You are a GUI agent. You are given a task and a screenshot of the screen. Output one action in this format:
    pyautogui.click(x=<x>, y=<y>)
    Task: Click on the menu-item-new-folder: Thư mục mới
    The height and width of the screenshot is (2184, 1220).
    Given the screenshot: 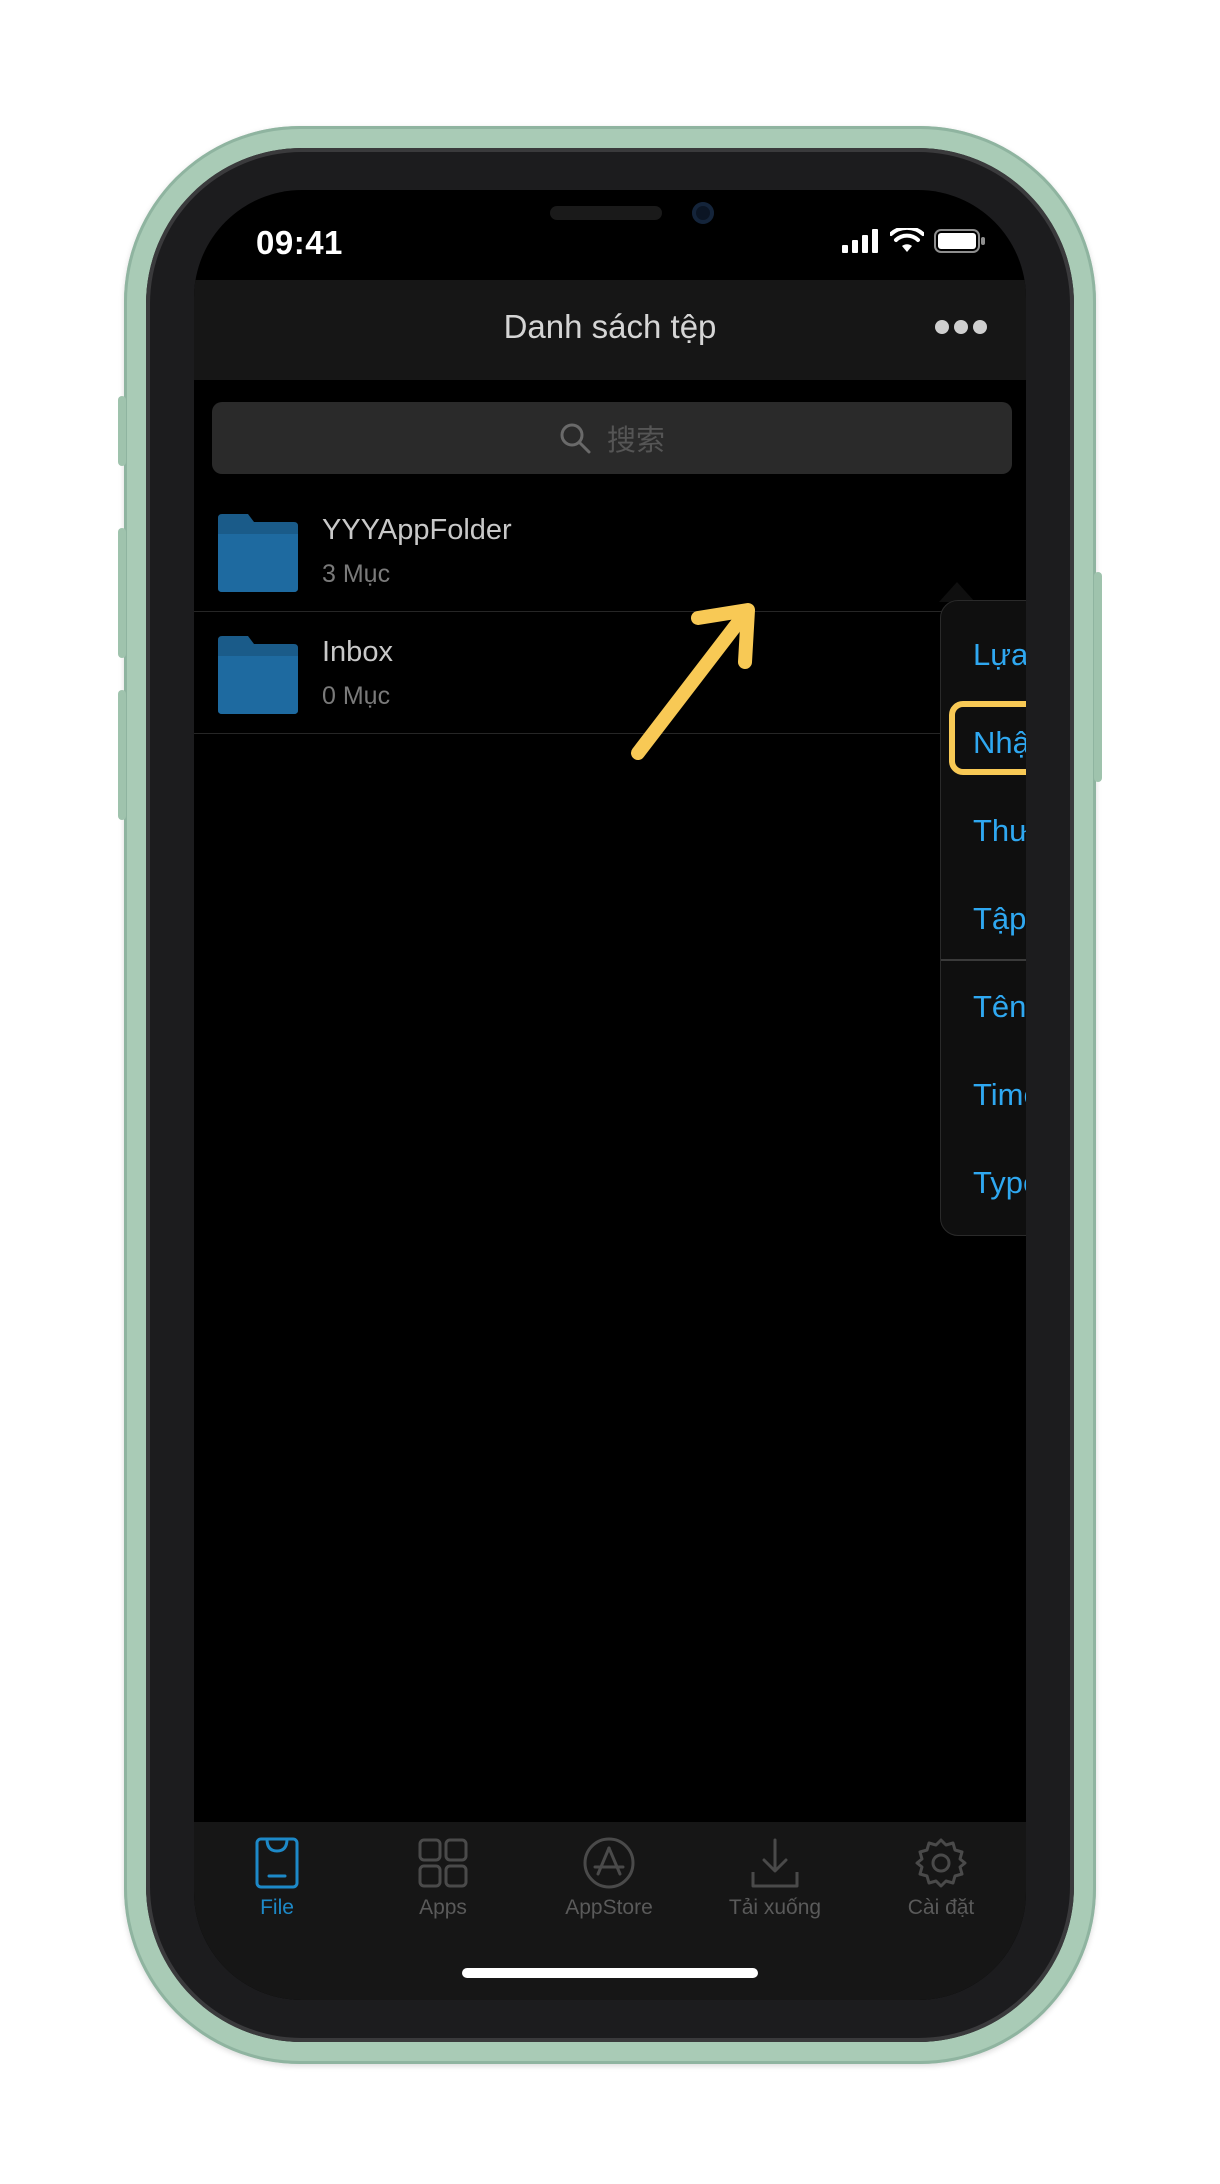 What is the action you would take?
    pyautogui.click(x=999, y=831)
    